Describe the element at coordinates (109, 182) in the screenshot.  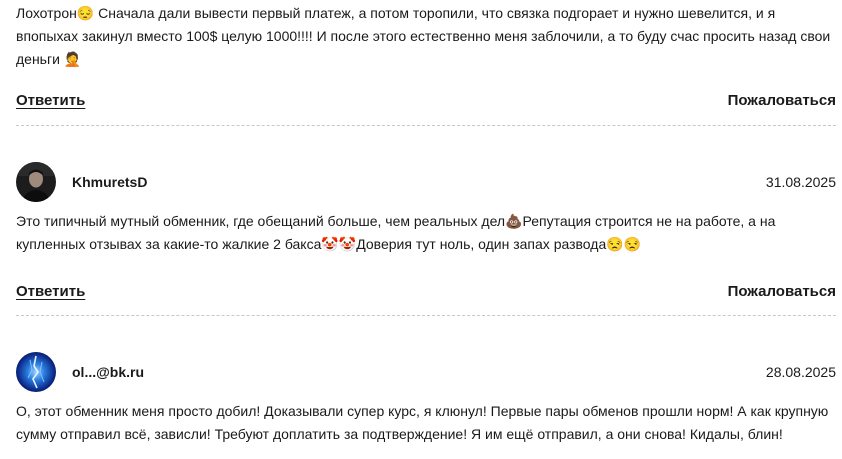
I see `username: KhmuretsD` at that location.